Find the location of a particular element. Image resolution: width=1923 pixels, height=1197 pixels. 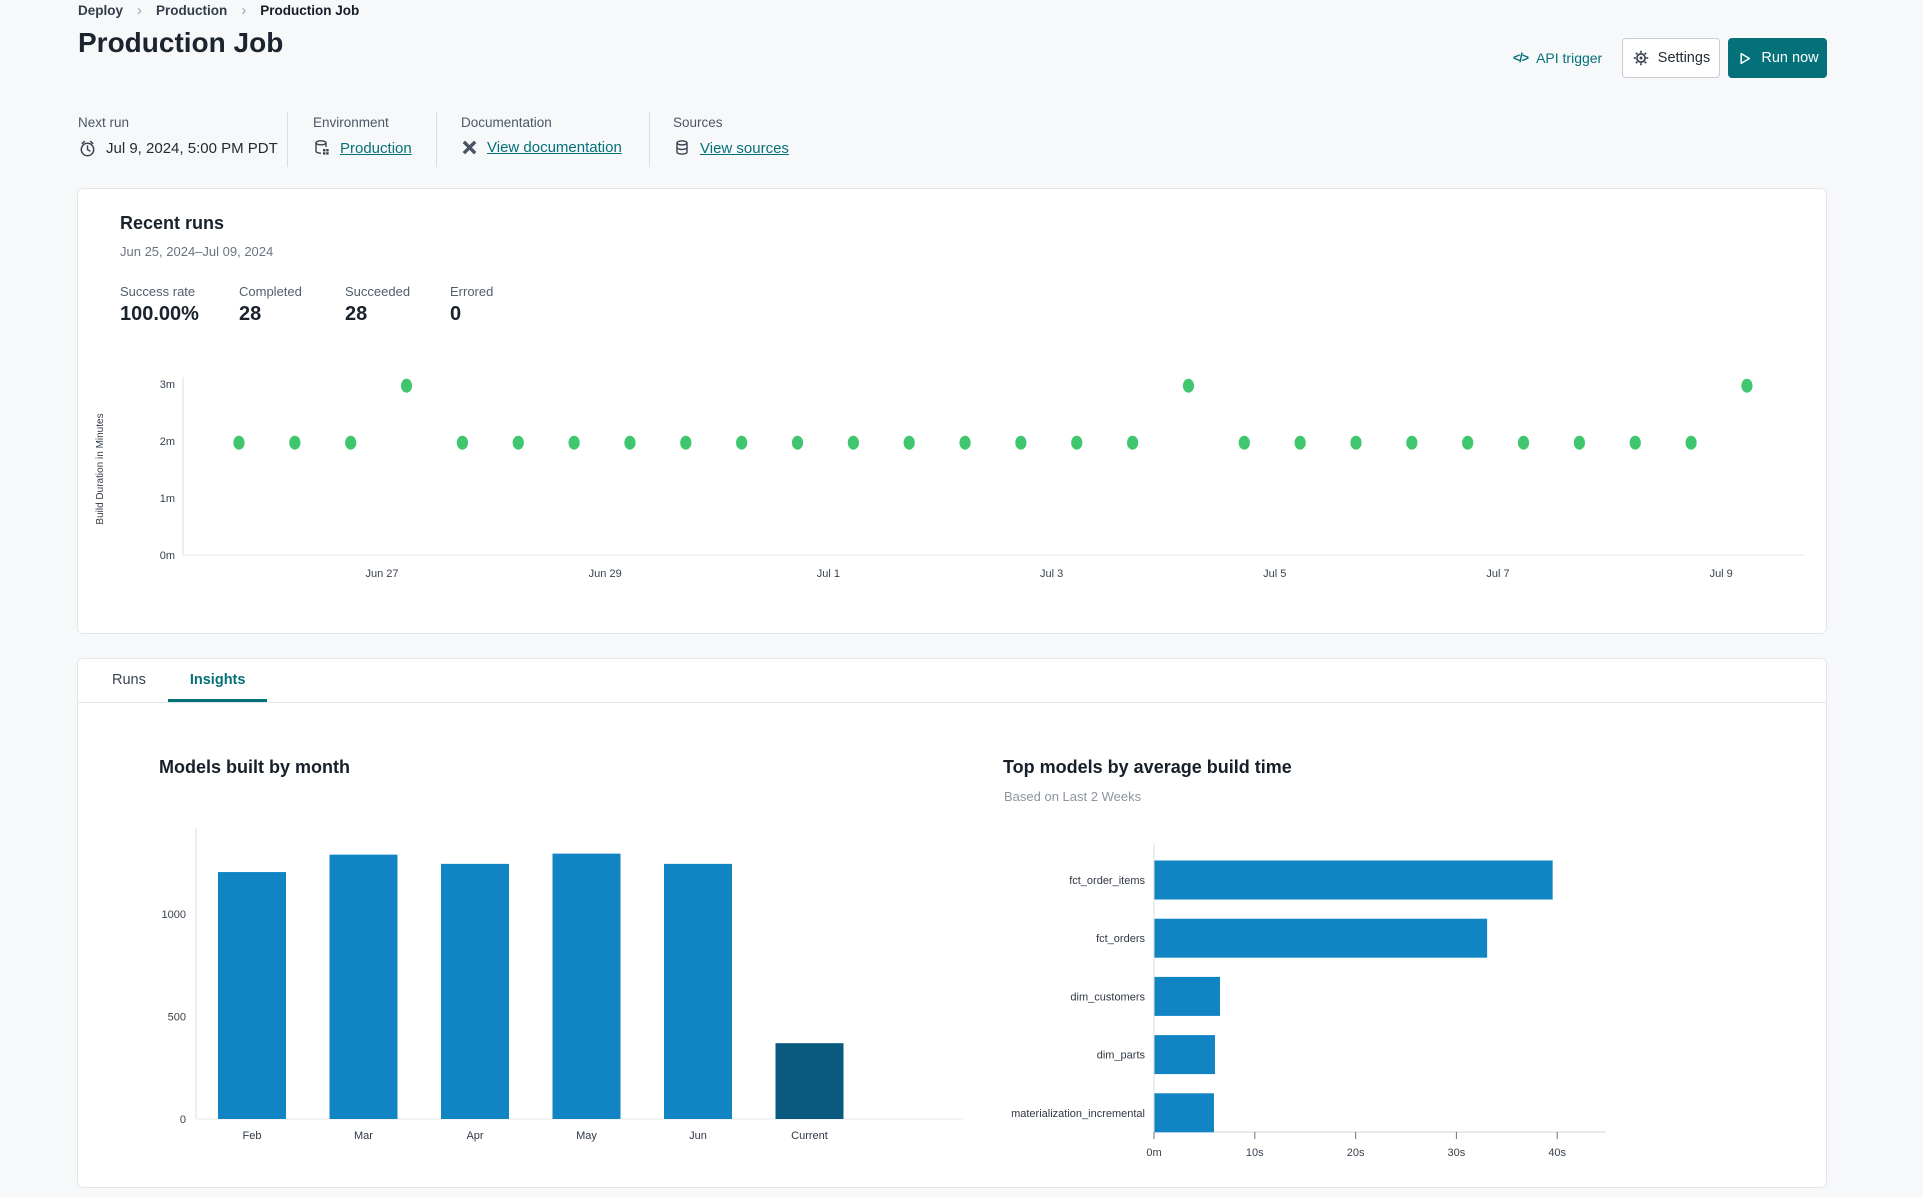

next-run-label: Next run is located at coordinates (104, 122).